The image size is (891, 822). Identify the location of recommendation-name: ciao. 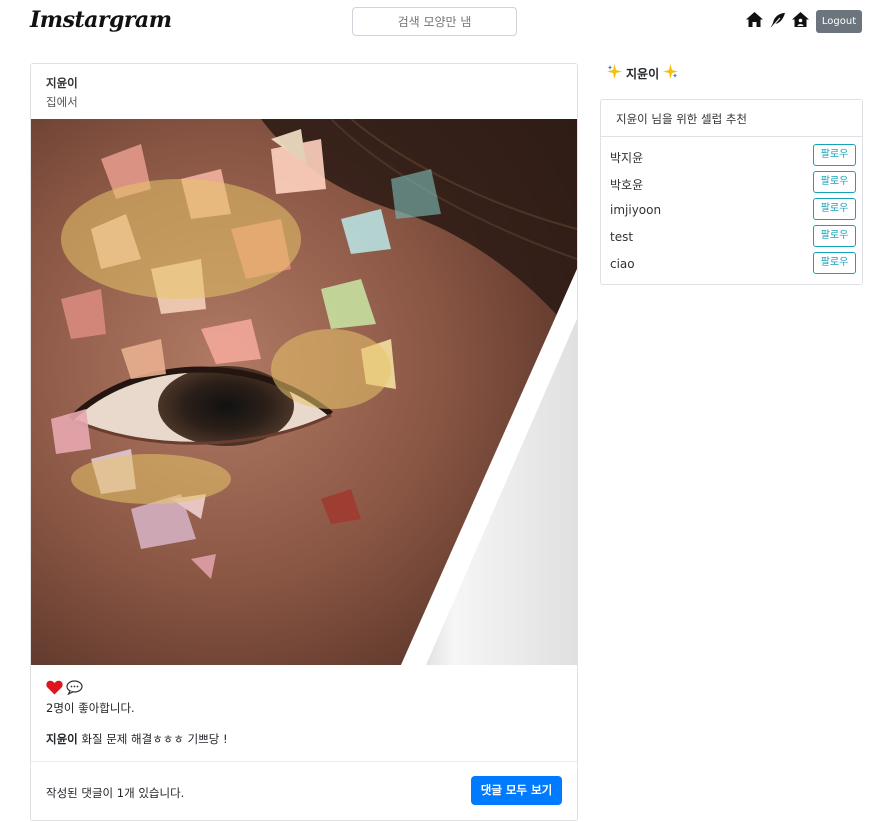
(622, 264).